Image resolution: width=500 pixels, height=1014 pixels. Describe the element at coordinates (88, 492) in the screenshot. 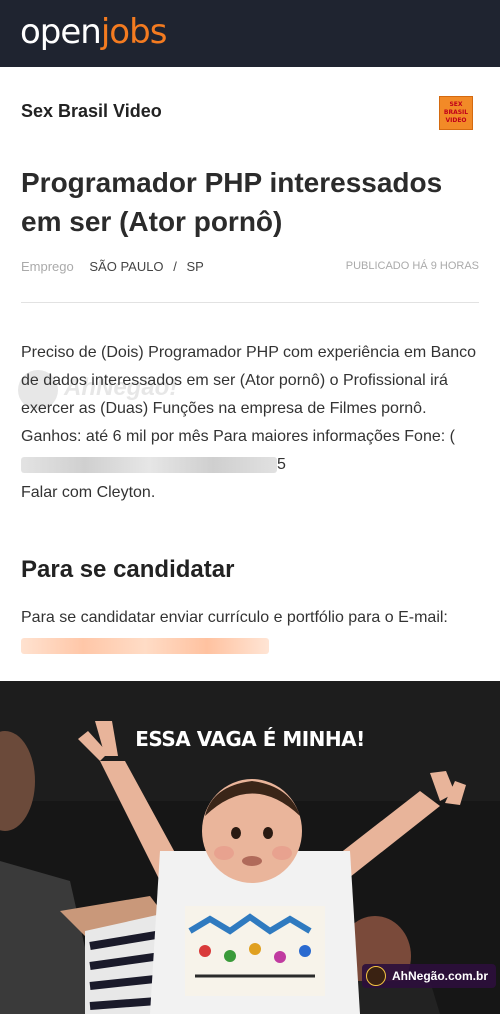

I see `description-end: Falar com Cleyton.` at that location.